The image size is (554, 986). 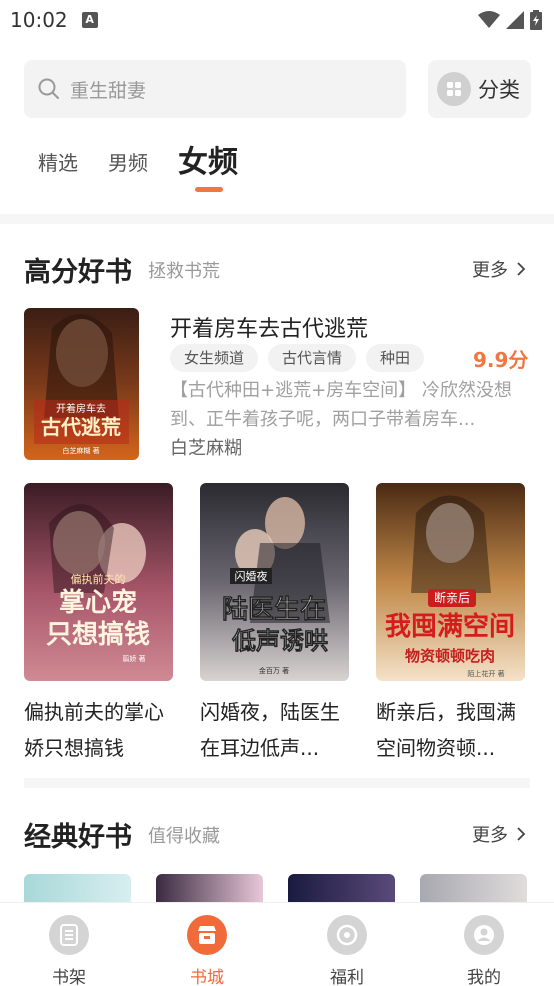 What do you see at coordinates (347, 977) in the screenshot?
I see `nav-label-welfare: 福利` at bounding box center [347, 977].